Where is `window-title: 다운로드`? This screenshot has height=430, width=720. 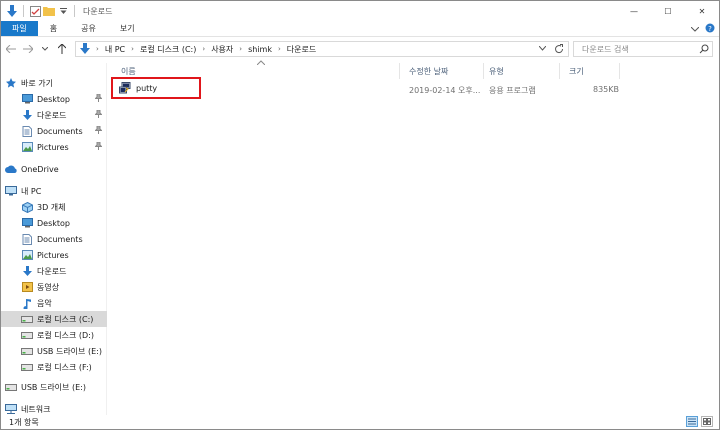 window-title: 다운로드 is located at coordinates (98, 11).